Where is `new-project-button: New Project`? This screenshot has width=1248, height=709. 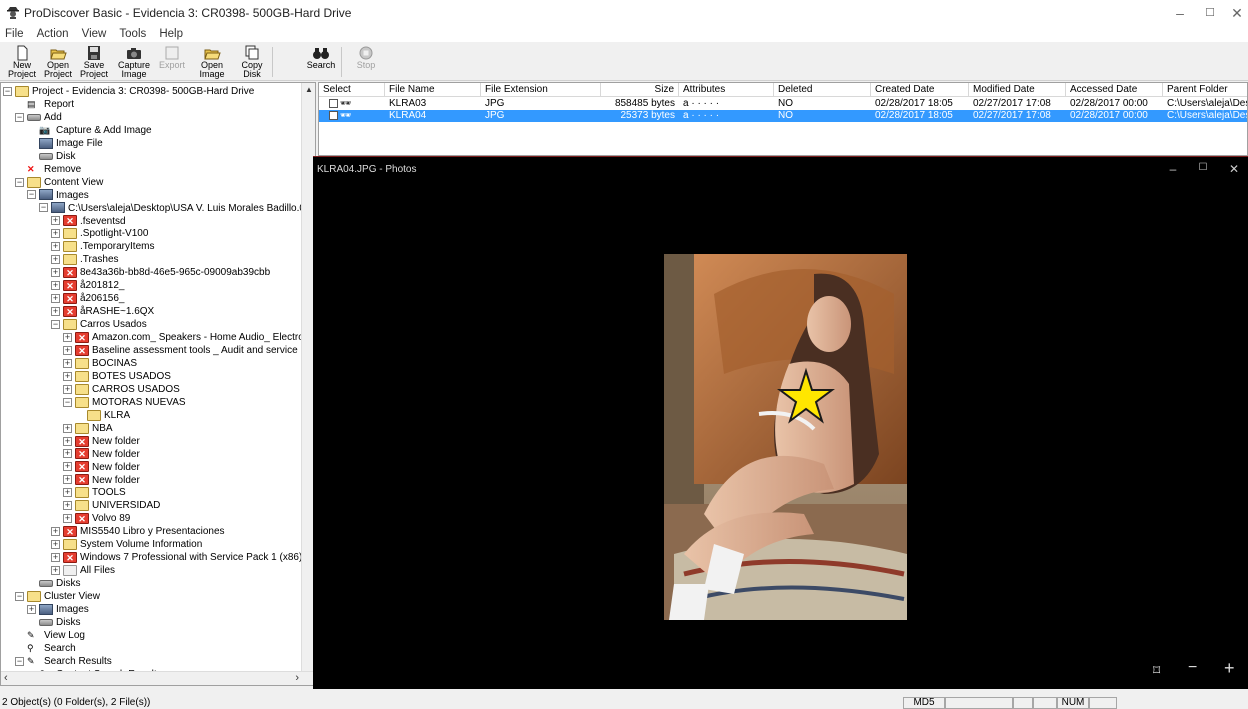 new-project-button: New Project is located at coordinates (22, 62).